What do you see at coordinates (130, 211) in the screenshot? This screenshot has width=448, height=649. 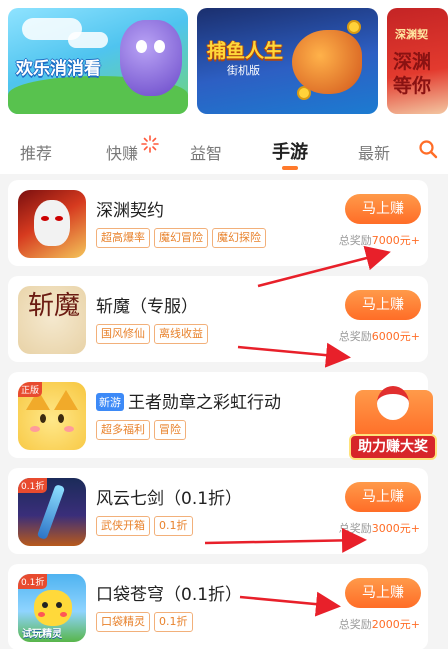 I see `game-title: 深渊契约` at bounding box center [130, 211].